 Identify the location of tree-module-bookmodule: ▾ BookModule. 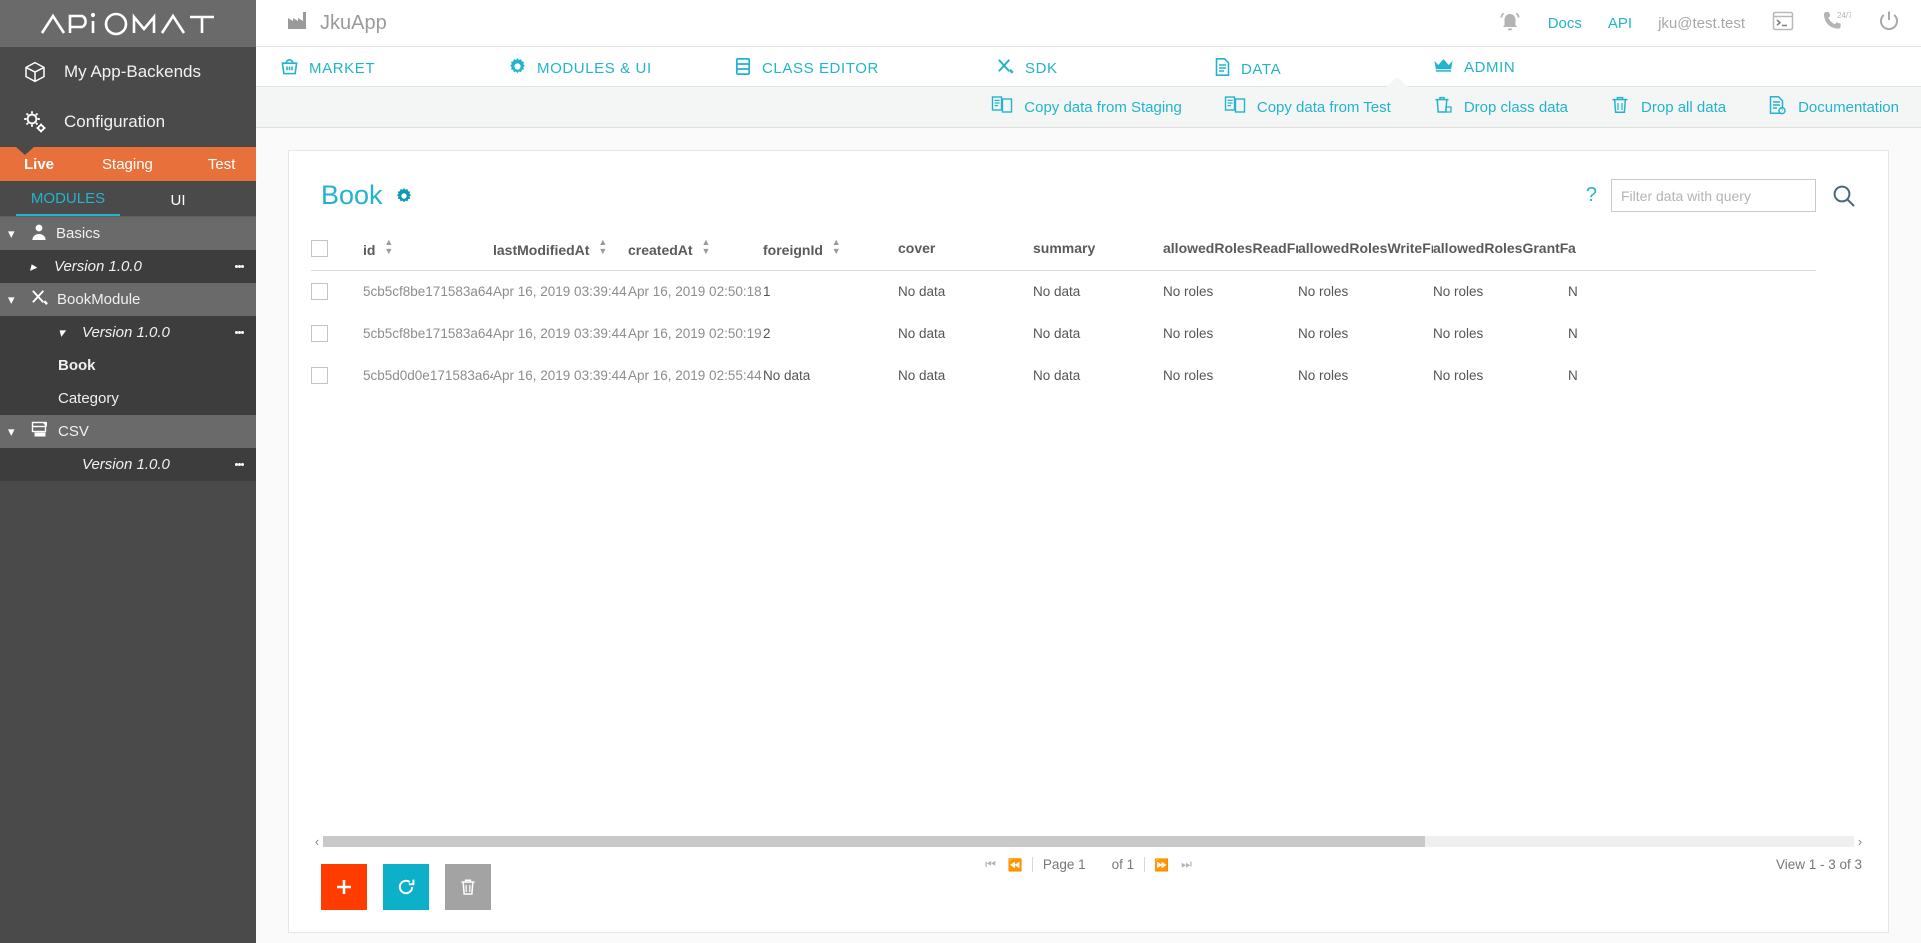
(128, 299).